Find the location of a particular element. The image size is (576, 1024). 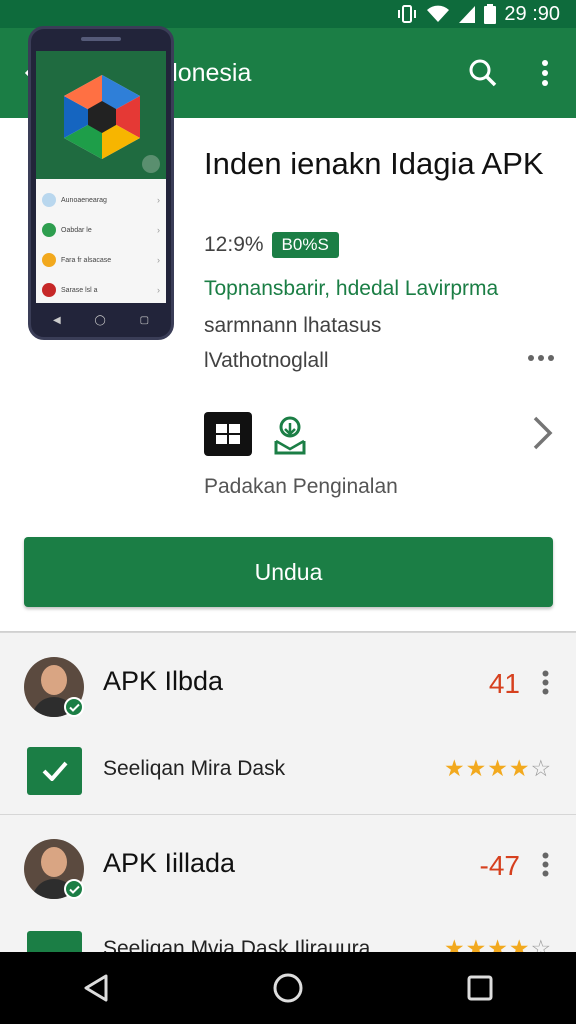

signal-icon is located at coordinates (467, 14).